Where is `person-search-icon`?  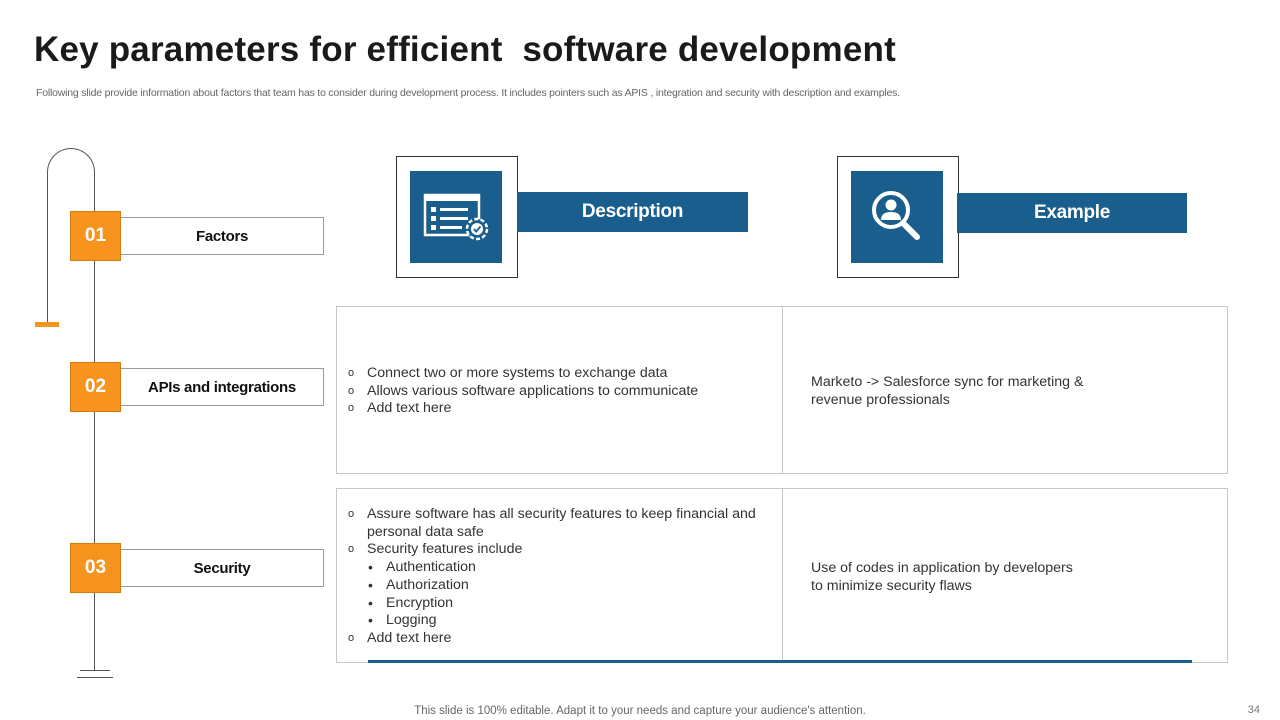
person-search-icon is located at coordinates (896, 215).